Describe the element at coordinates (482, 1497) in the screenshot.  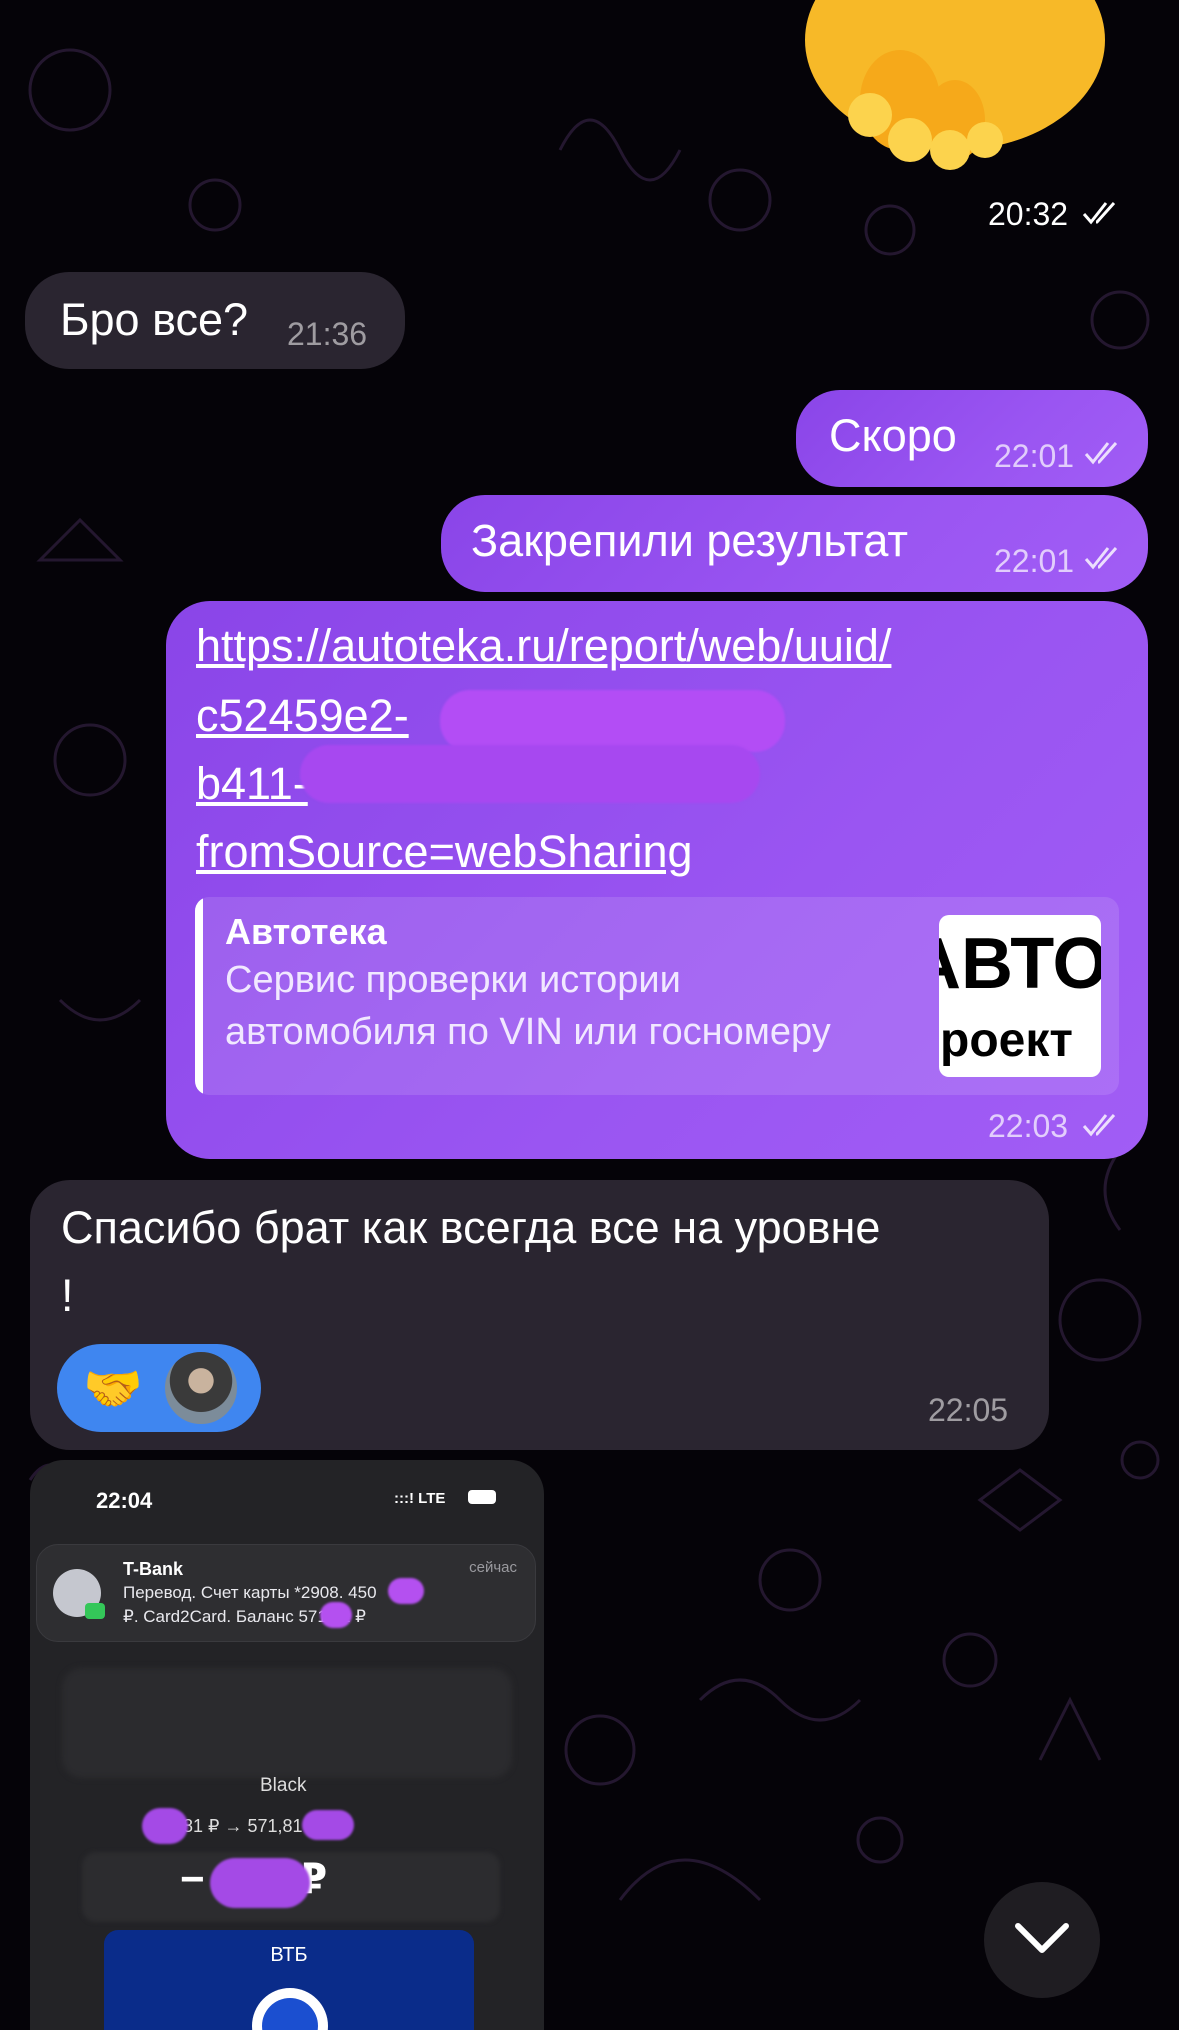
I see `battery-icon` at that location.